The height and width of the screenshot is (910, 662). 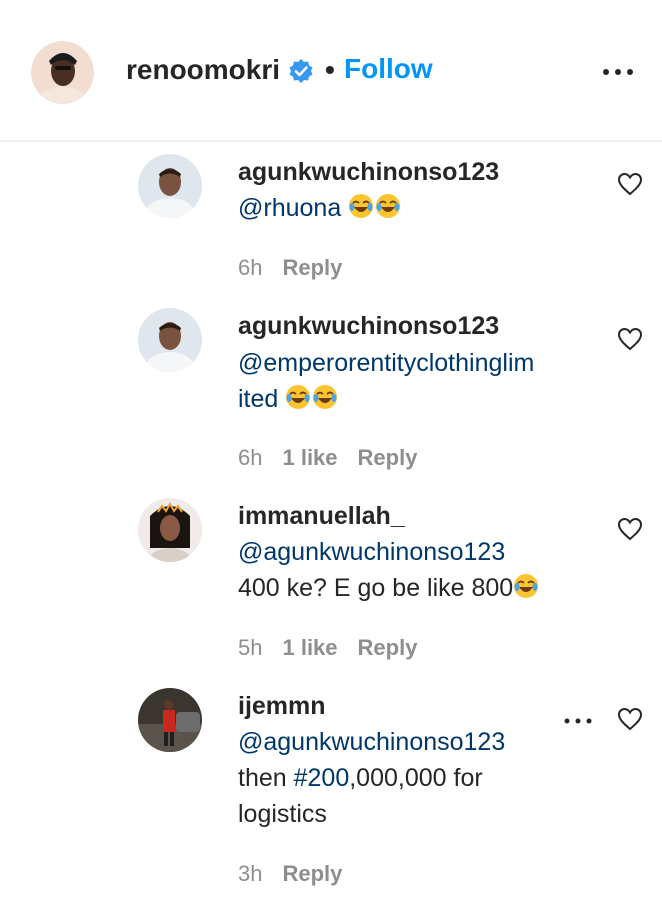 I want to click on comment-meta: 3h Reply, so click(x=300, y=874).